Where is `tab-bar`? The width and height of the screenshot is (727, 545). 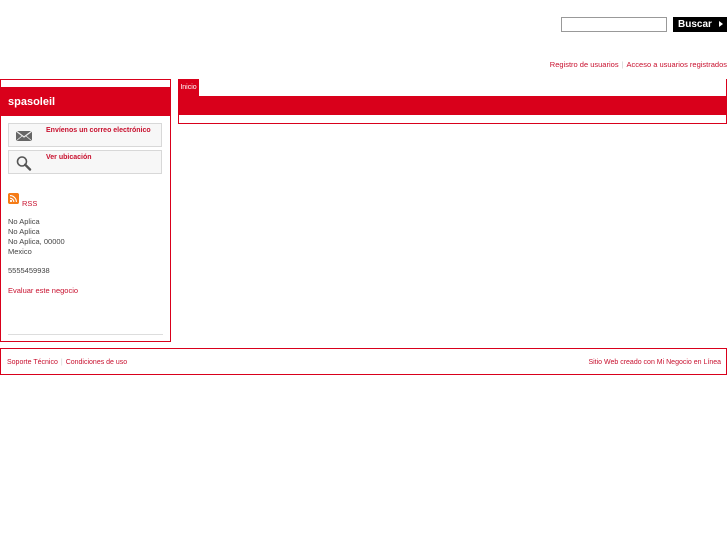
tab-bar is located at coordinates (452, 105).